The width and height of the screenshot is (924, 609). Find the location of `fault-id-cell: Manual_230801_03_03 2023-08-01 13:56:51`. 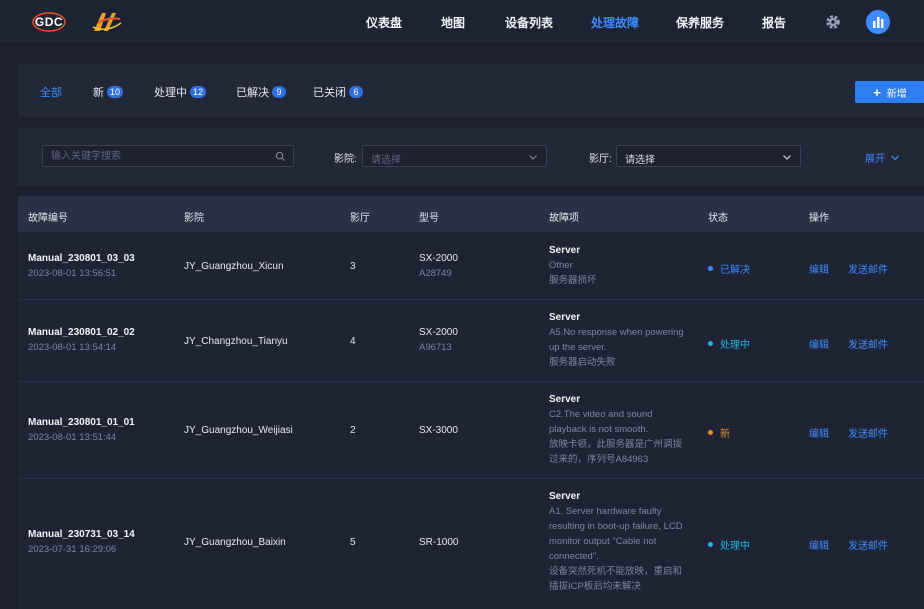

fault-id-cell: Manual_230801_03_03 2023-08-01 13:56:51 is located at coordinates (81, 266).